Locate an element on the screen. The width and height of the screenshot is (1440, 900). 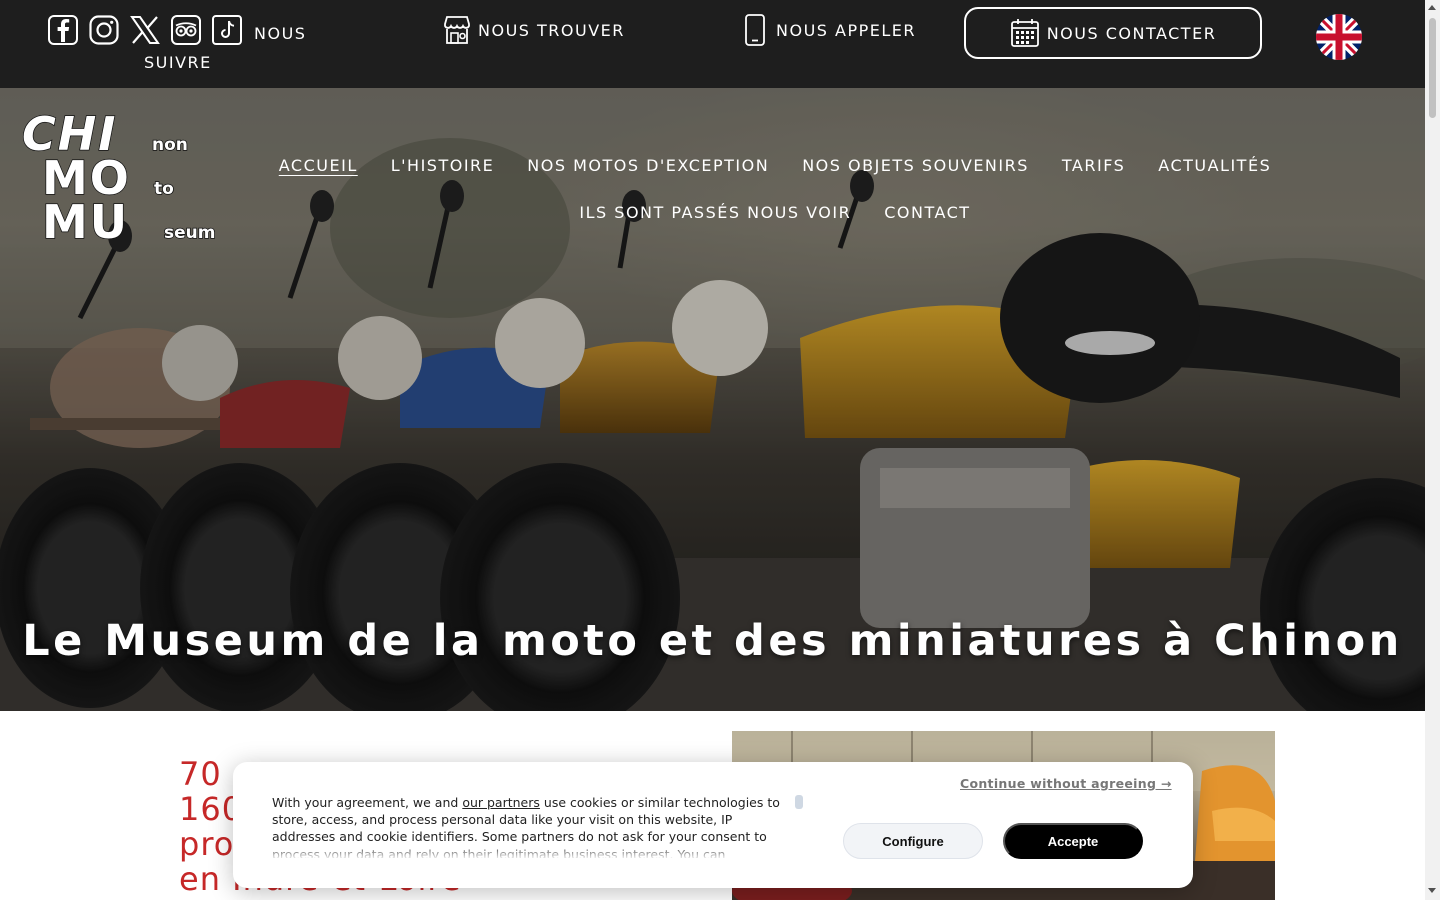
facebook-icon is located at coordinates (63, 30).